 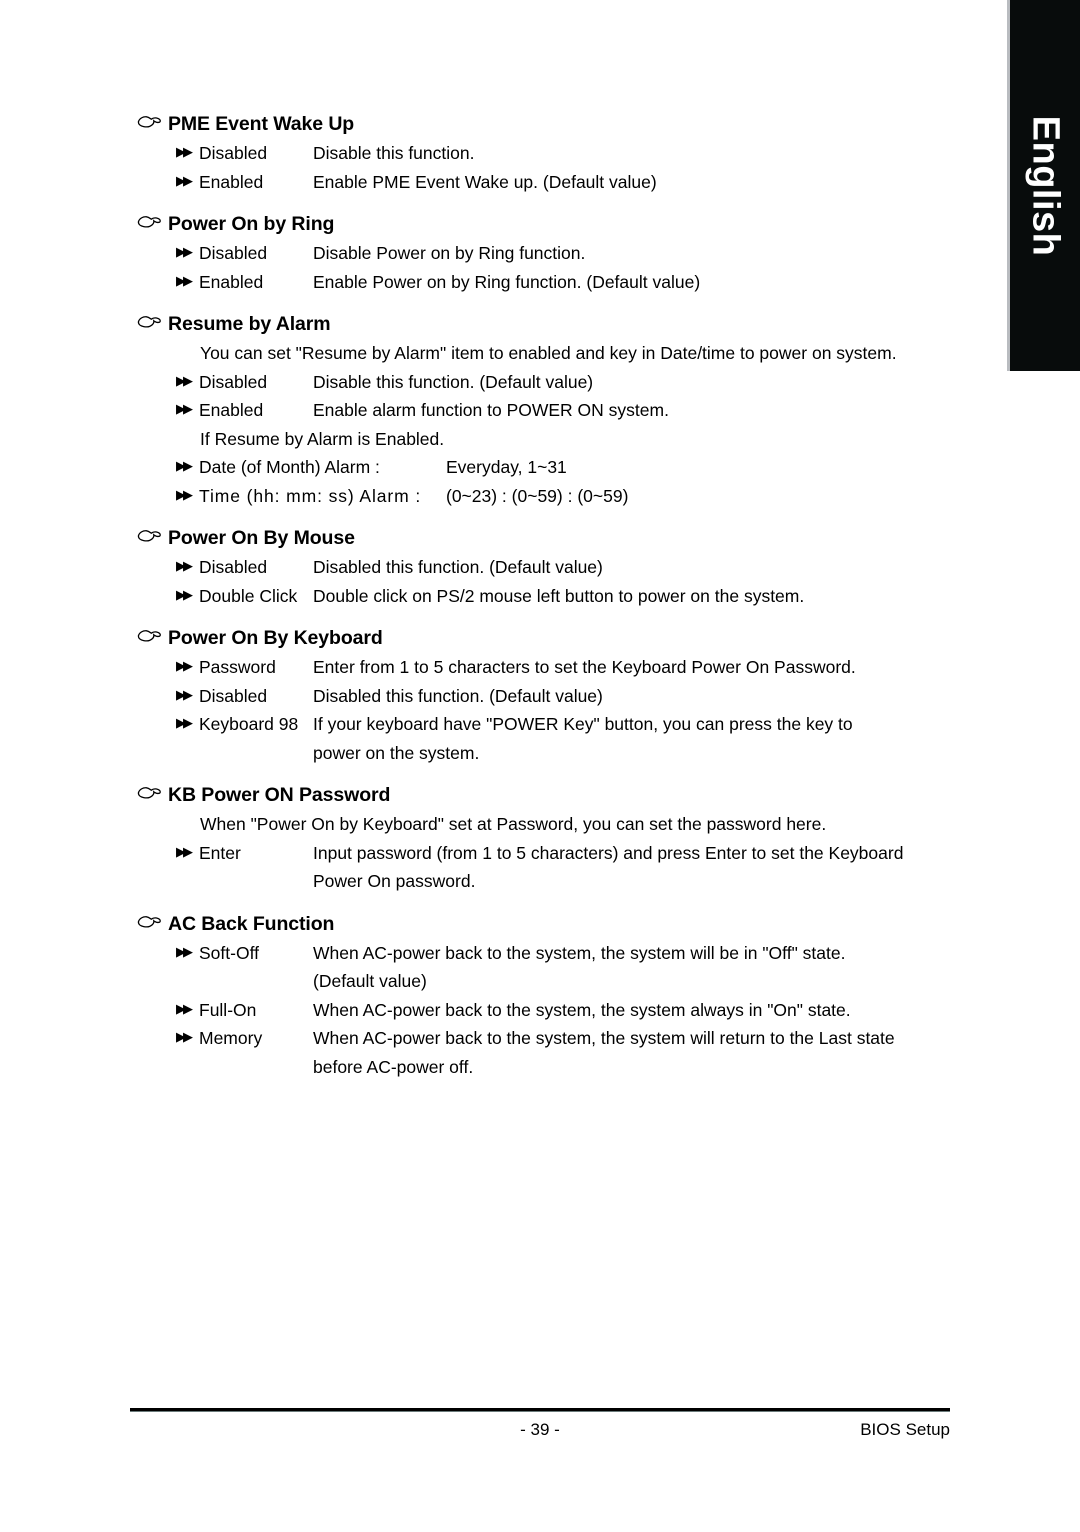 What do you see at coordinates (543, 122) in the screenshot?
I see `section-heading: PME Event Wake Up` at bounding box center [543, 122].